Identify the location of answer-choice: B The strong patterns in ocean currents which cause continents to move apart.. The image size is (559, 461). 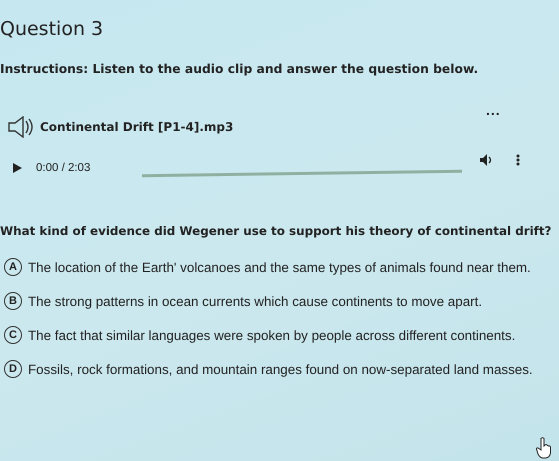
(243, 301).